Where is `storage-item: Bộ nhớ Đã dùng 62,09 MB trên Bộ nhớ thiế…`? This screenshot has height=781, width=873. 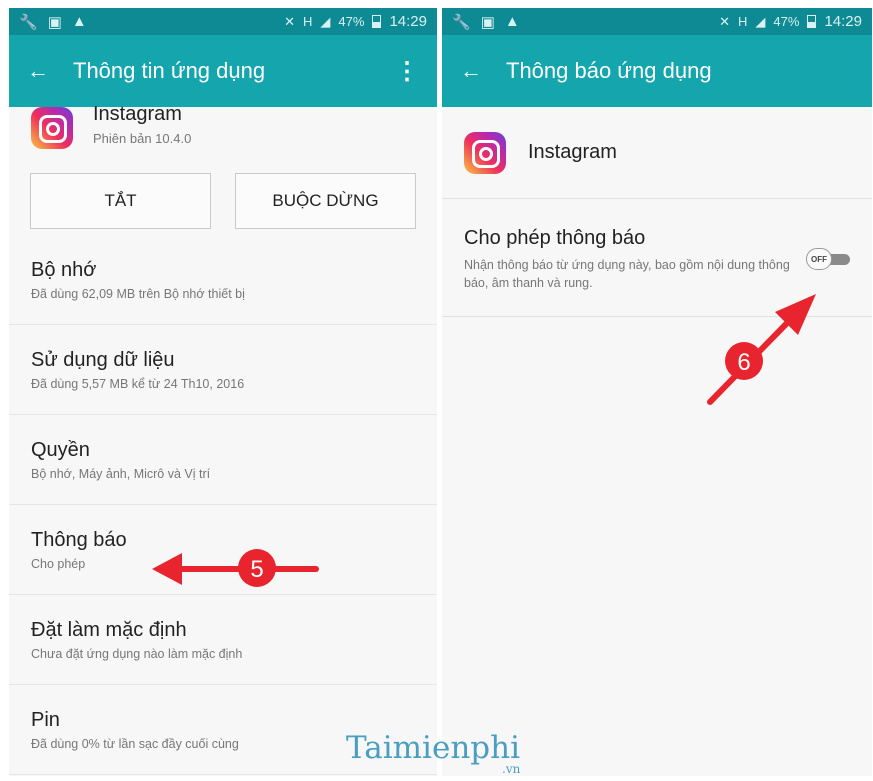
storage-item: Bộ nhớ Đã dùng 62,09 MB trên Bộ nhớ thiế… is located at coordinates (223, 280).